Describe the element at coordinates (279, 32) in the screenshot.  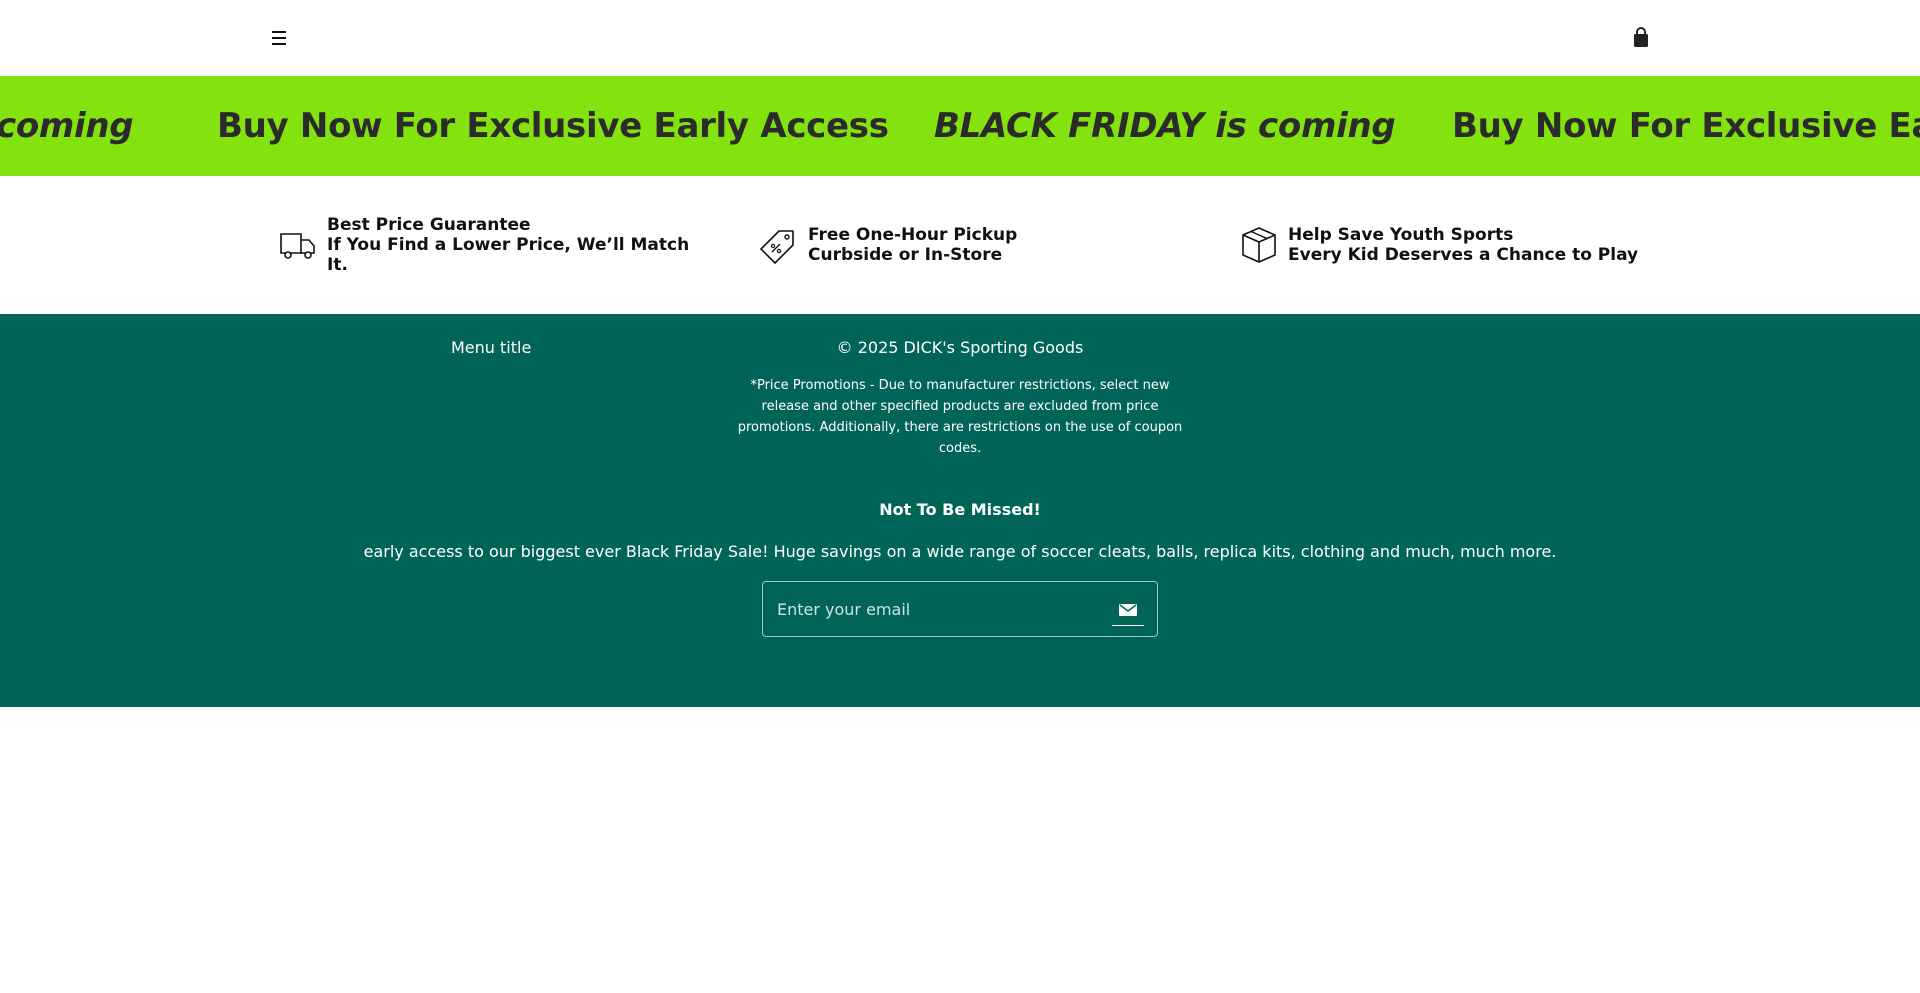
I see `hamburger-icon` at that location.